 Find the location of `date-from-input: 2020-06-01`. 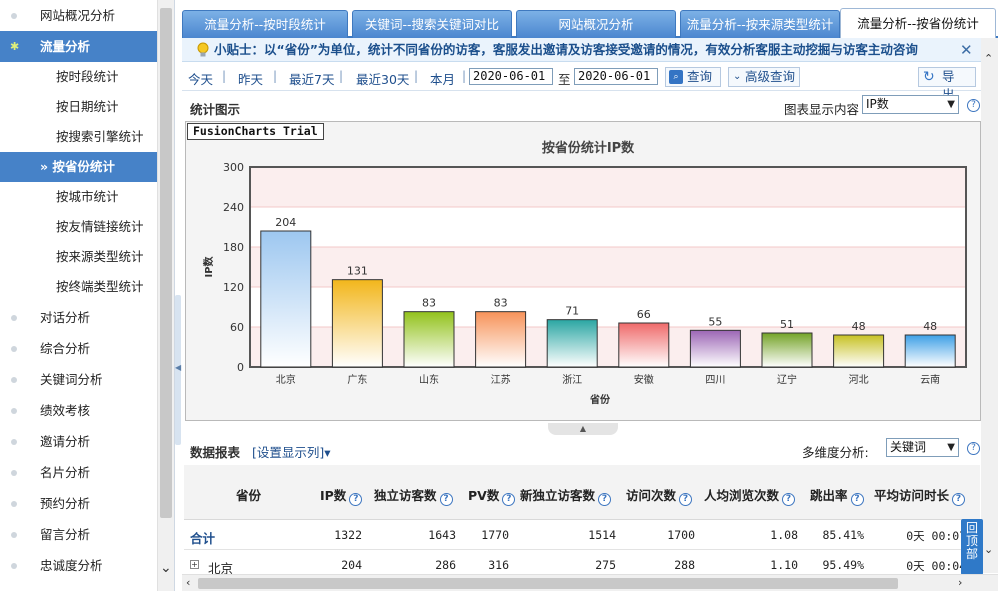

date-from-input: 2020-06-01 is located at coordinates (511, 76).